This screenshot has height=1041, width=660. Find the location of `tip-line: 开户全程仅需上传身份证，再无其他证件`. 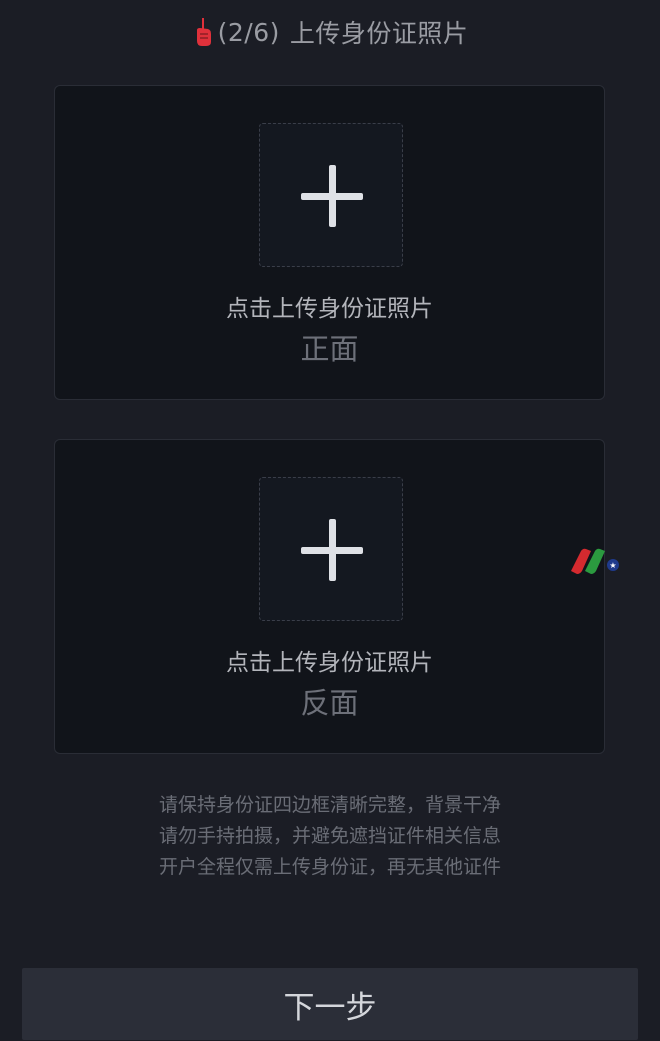

tip-line: 开户全程仅需上传身份证，再无其他证件 is located at coordinates (329, 867).